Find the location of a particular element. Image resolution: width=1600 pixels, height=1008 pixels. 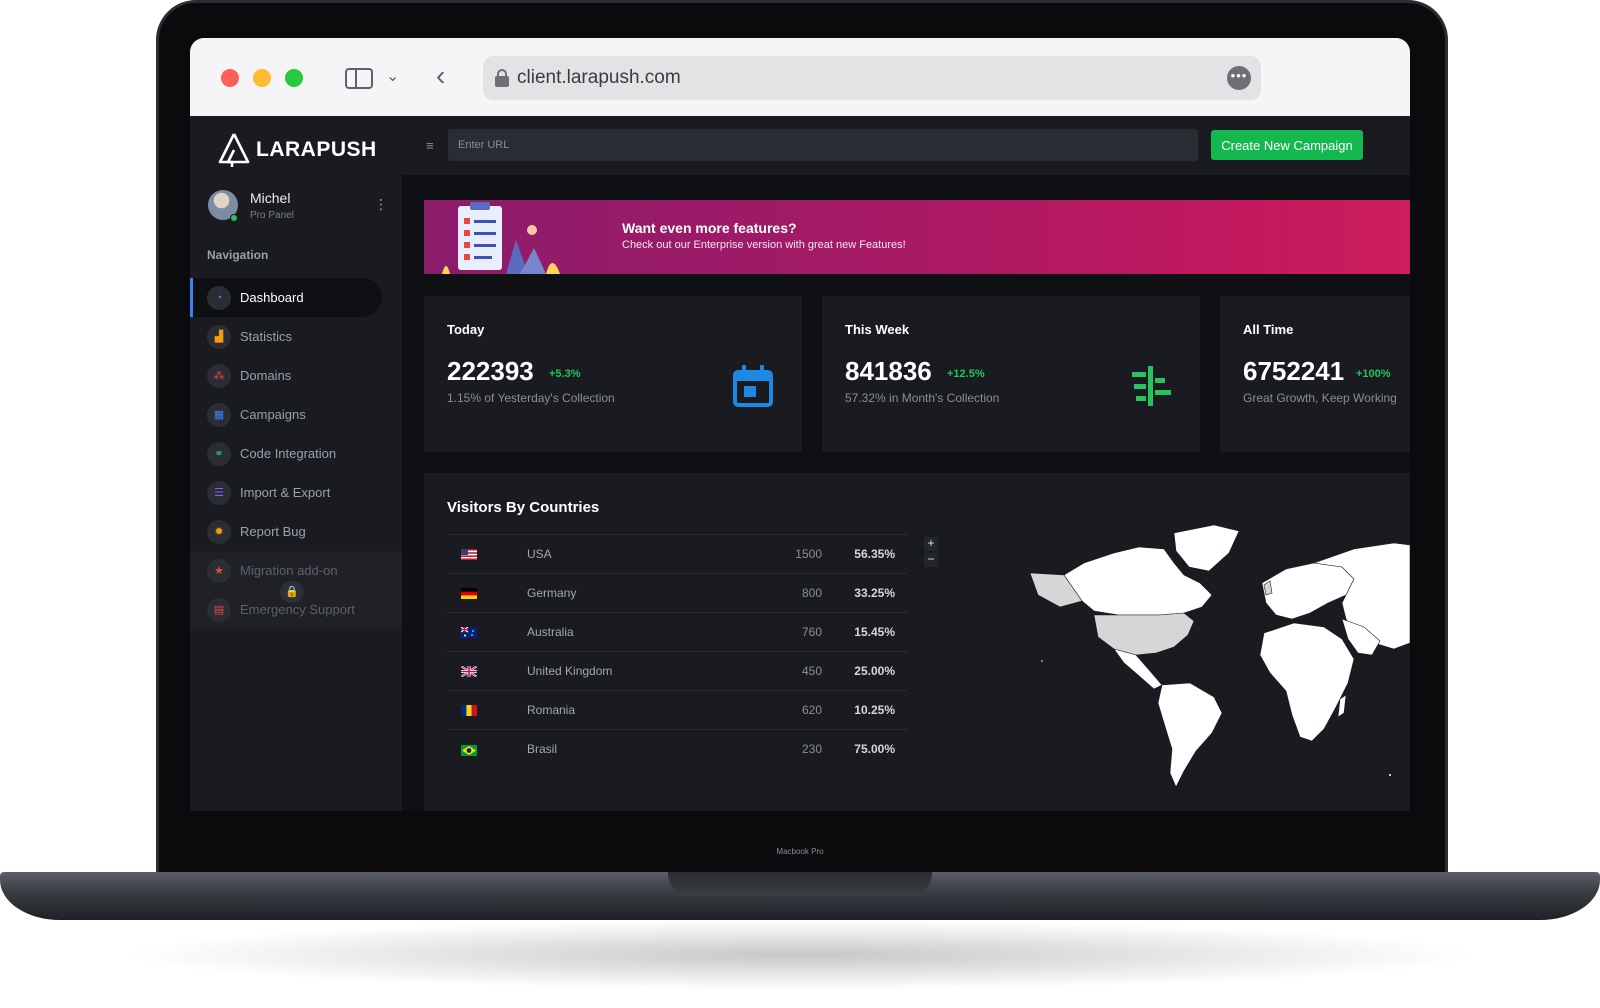

padlock-icon: 🔒 is located at coordinates (292, 592).